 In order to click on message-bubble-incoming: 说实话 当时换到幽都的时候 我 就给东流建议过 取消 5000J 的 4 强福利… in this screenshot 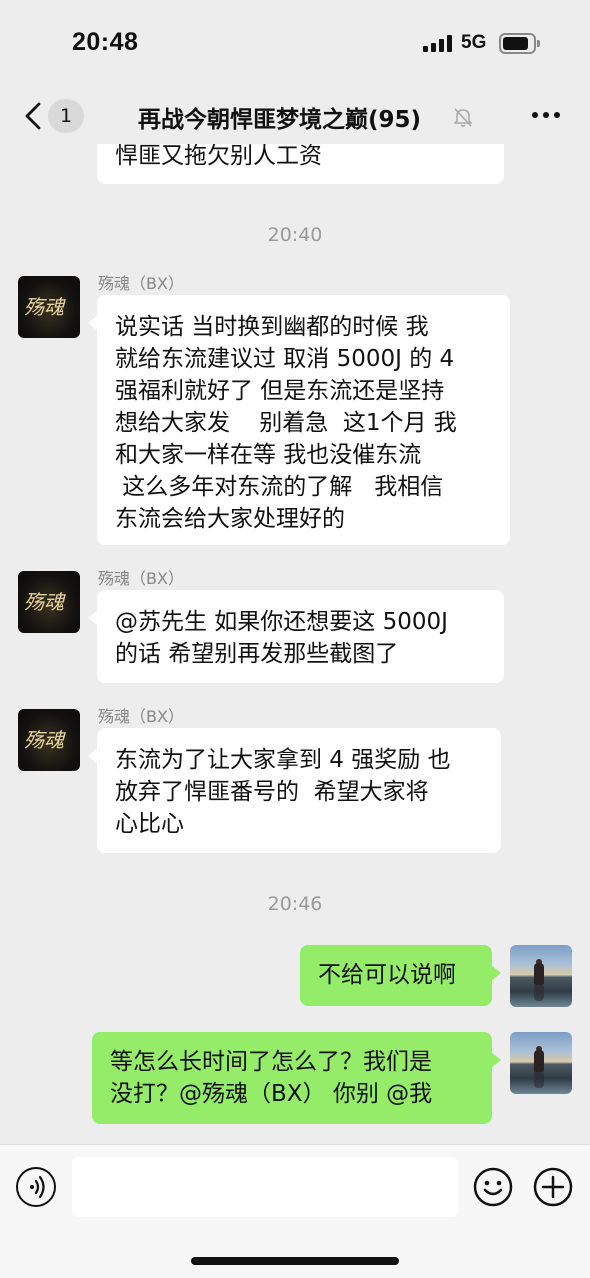, I will do `click(299, 420)`.